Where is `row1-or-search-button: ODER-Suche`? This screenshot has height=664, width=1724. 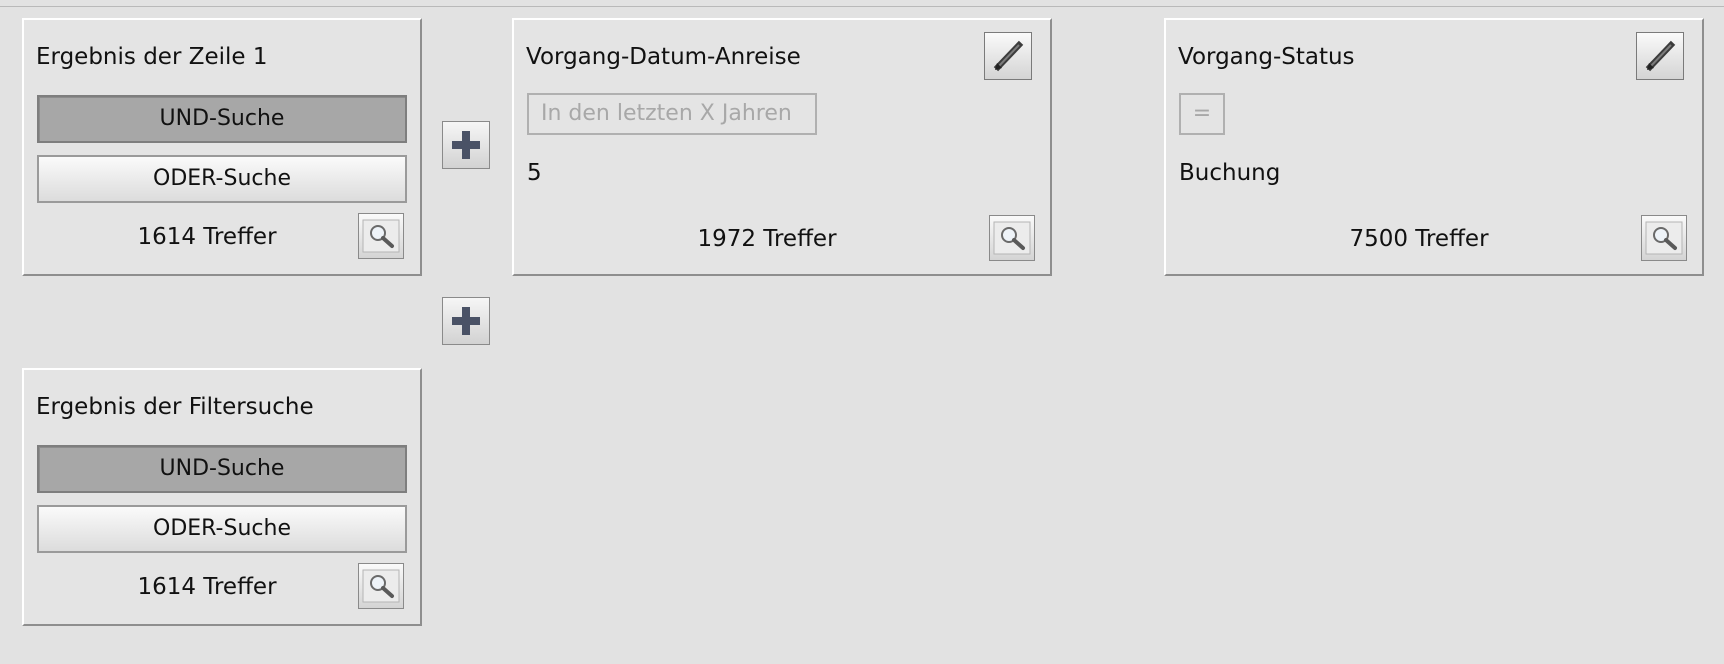 row1-or-search-button: ODER-Suche is located at coordinates (222, 179).